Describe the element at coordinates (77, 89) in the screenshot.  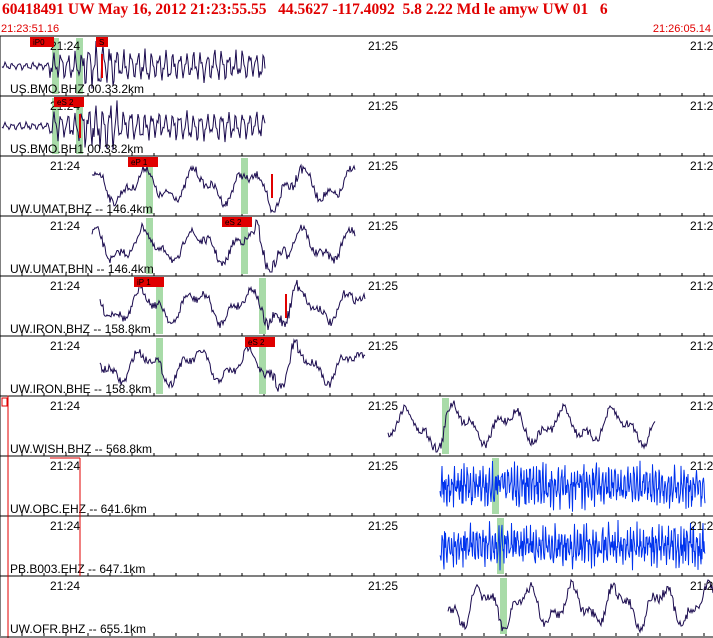
I see `station-label: US.BMO.BHZ 00.33.2km` at that location.